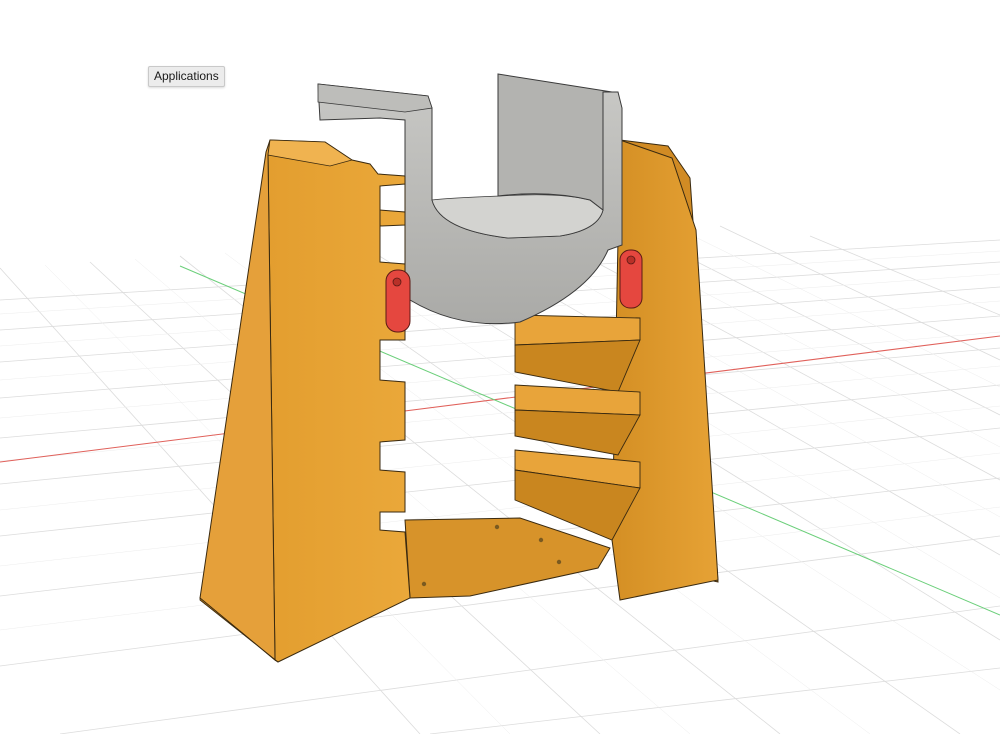  I want to click on stand-front-face, so click(339, 401).